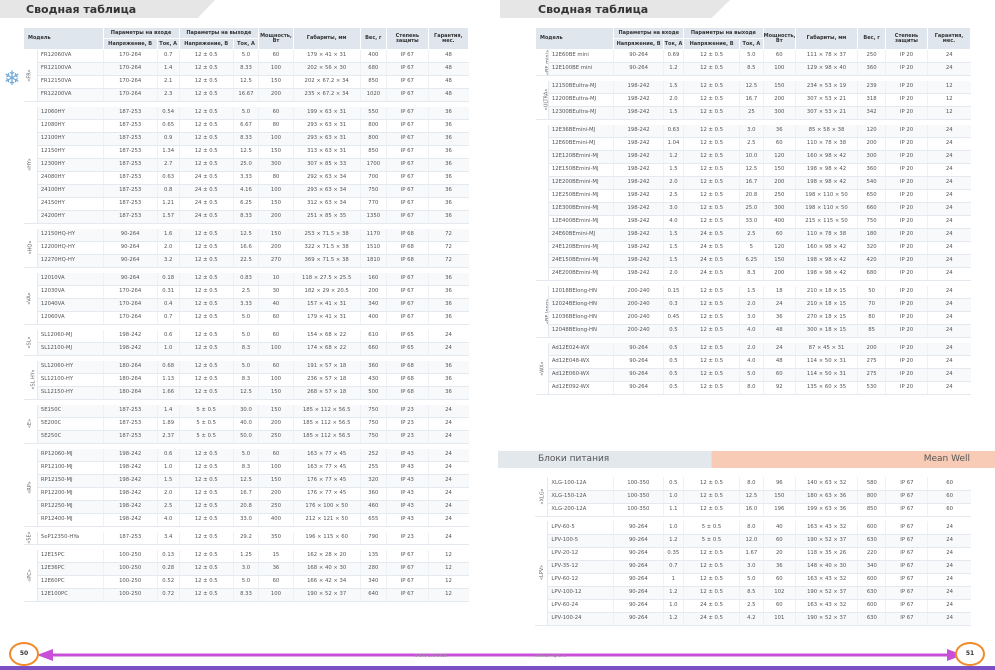  What do you see at coordinates (638, 497) in the screenshot?
I see `table-cell: 100-350` at bounding box center [638, 497].